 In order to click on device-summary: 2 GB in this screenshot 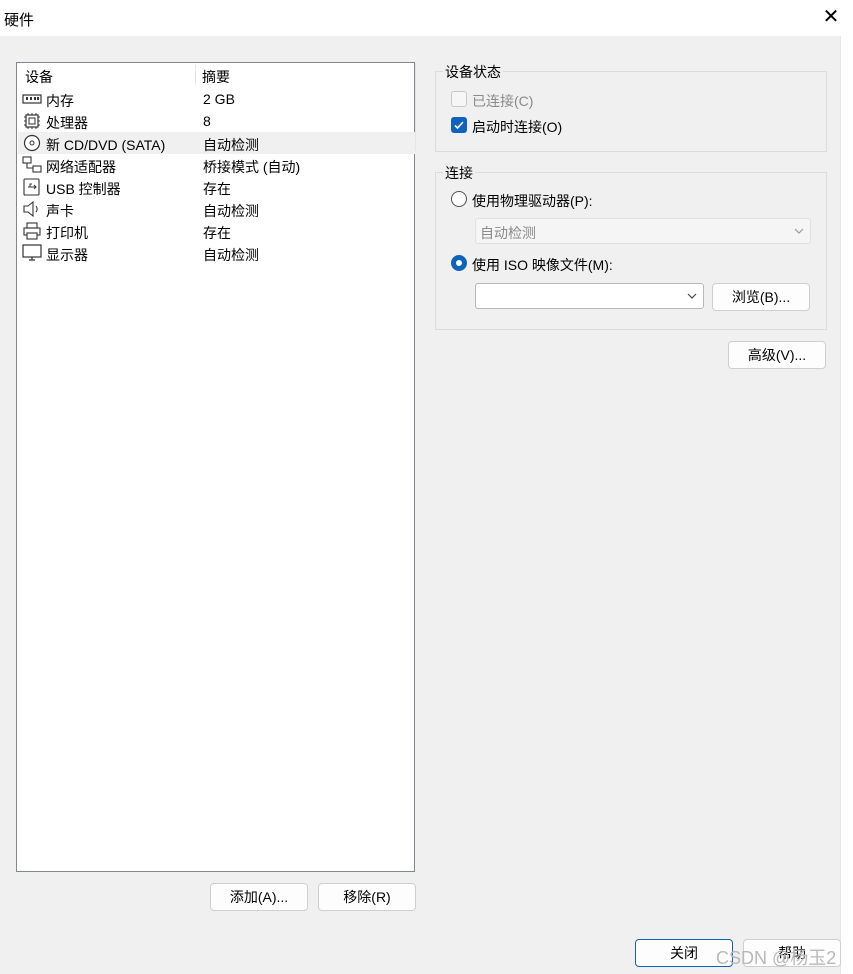, I will do `click(219, 99)`.